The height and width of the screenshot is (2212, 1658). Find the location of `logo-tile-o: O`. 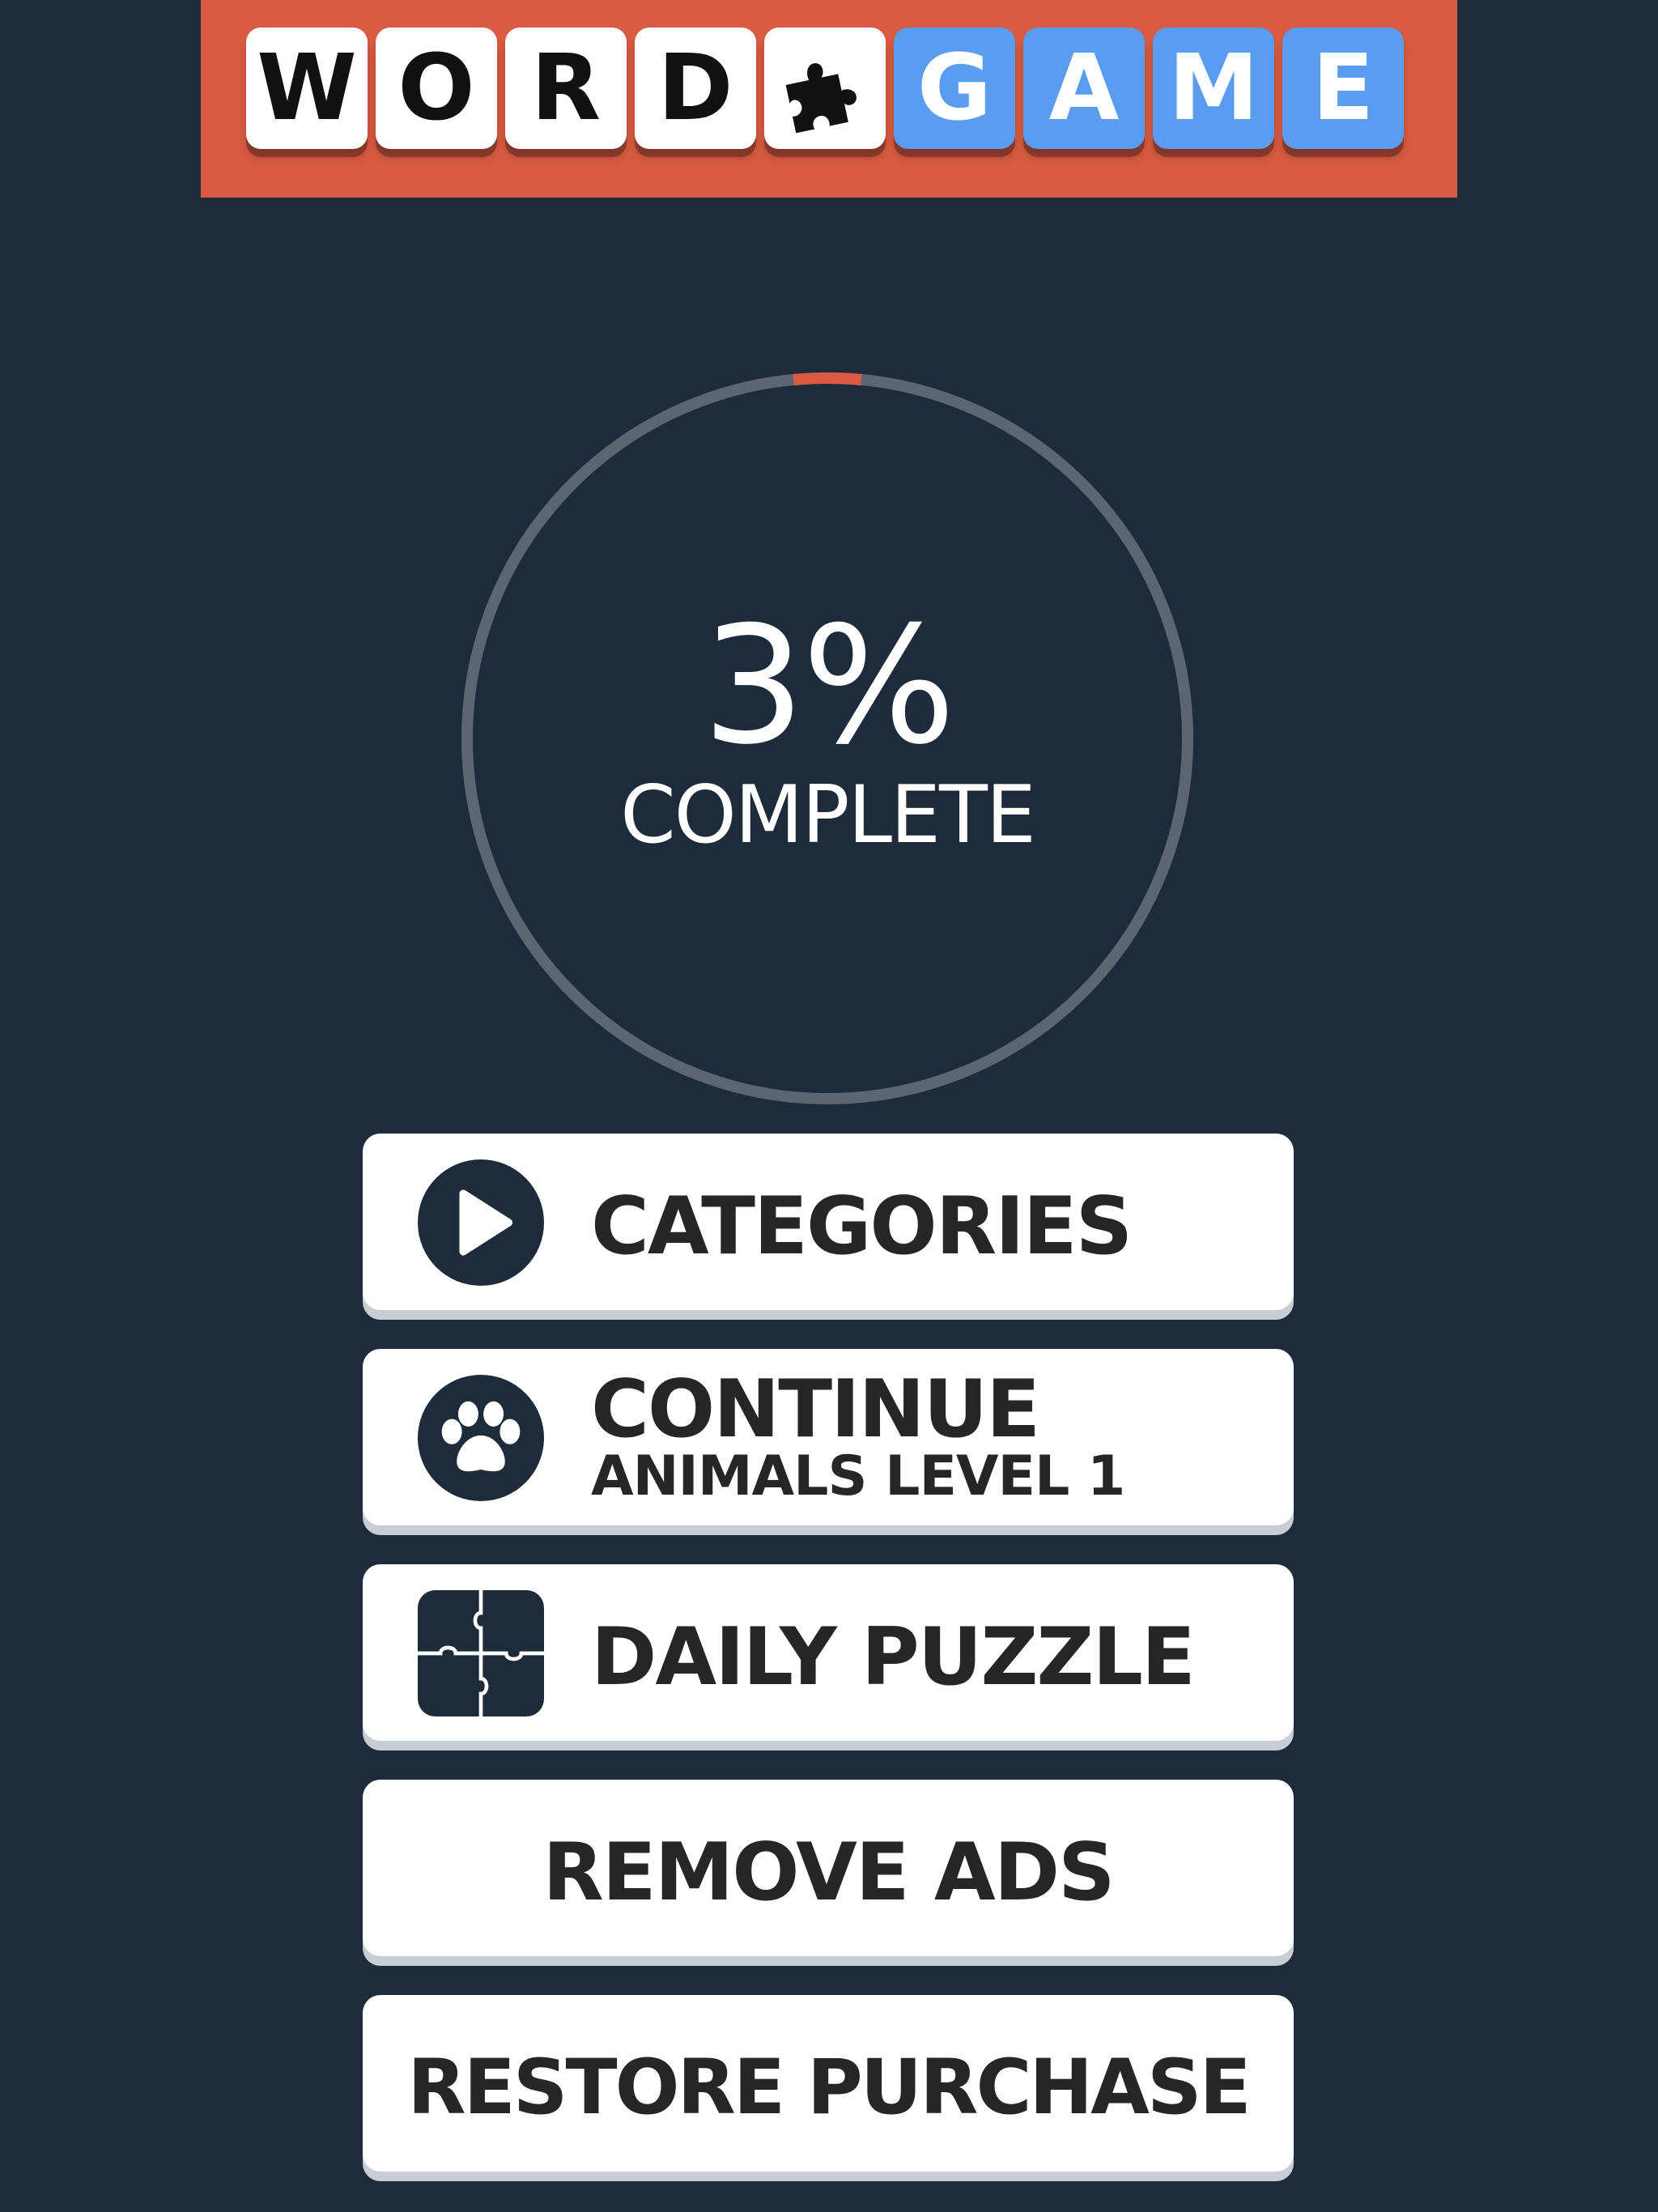

logo-tile-o: O is located at coordinates (436, 88).